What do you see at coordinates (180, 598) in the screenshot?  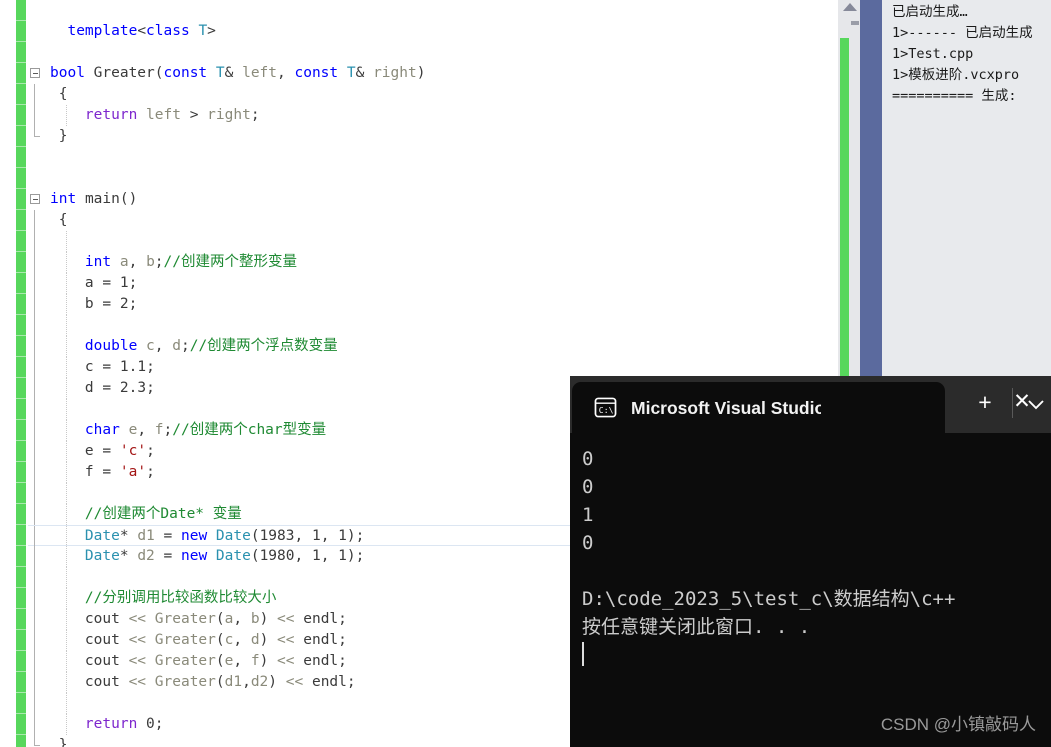 I see `code-token: //分别调用比较函数比较大小` at bounding box center [180, 598].